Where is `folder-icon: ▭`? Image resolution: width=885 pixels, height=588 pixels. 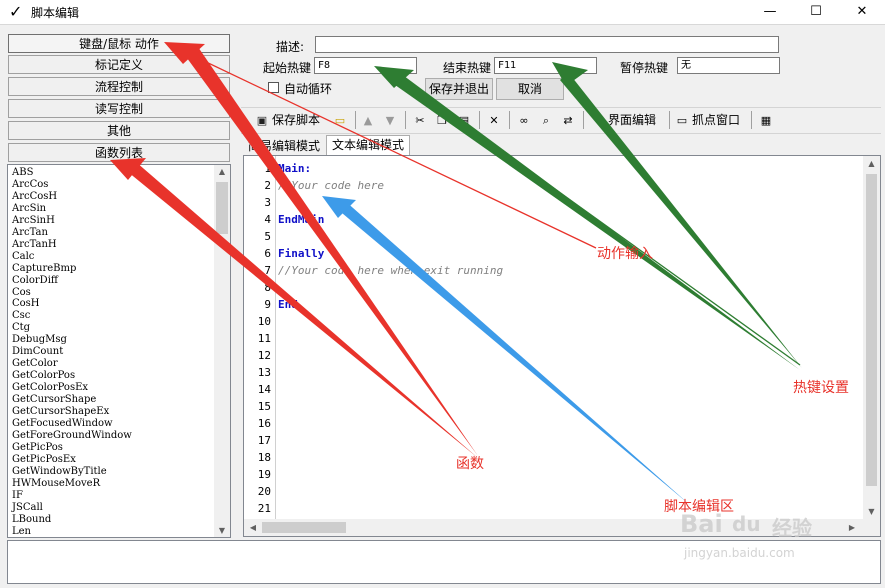 folder-icon: ▭ is located at coordinates (340, 120).